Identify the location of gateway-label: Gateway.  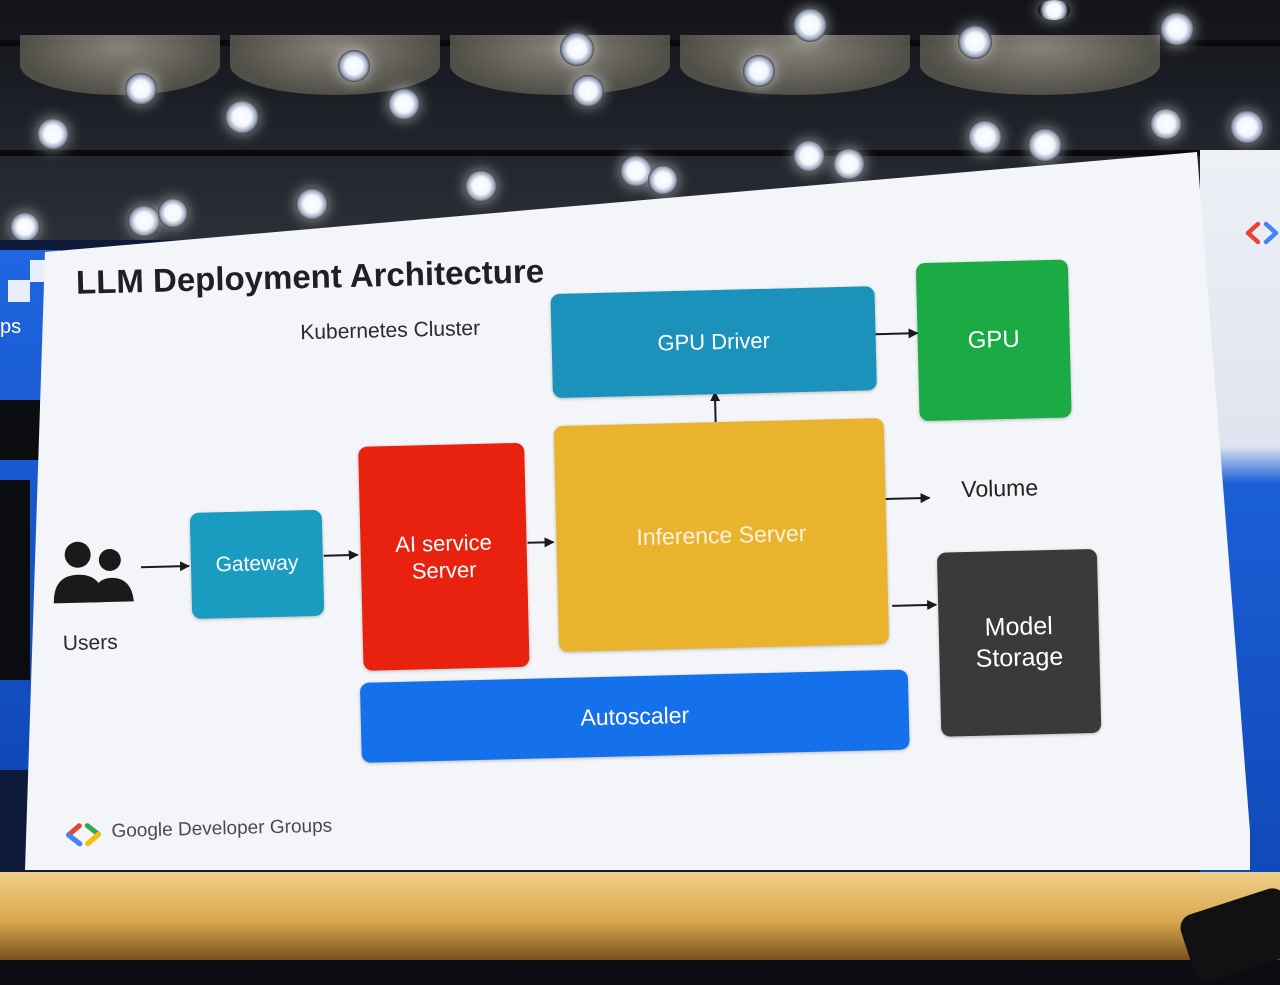
(257, 564).